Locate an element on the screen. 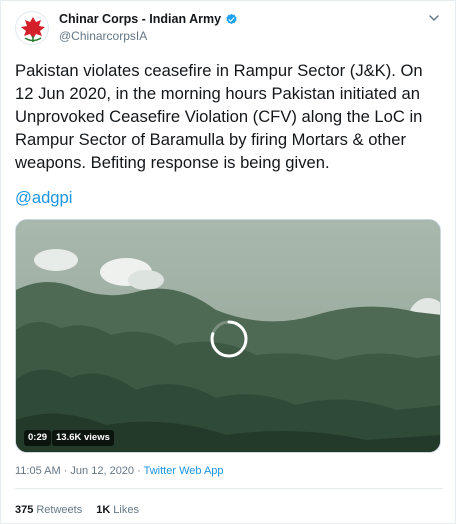 This screenshot has width=456, height=524. likes-stat: 1K Likes is located at coordinates (117, 510).